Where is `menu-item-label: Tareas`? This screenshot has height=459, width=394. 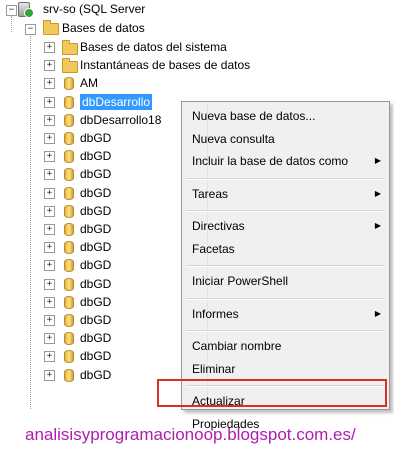
menu-item-label: Tareas is located at coordinates (210, 193).